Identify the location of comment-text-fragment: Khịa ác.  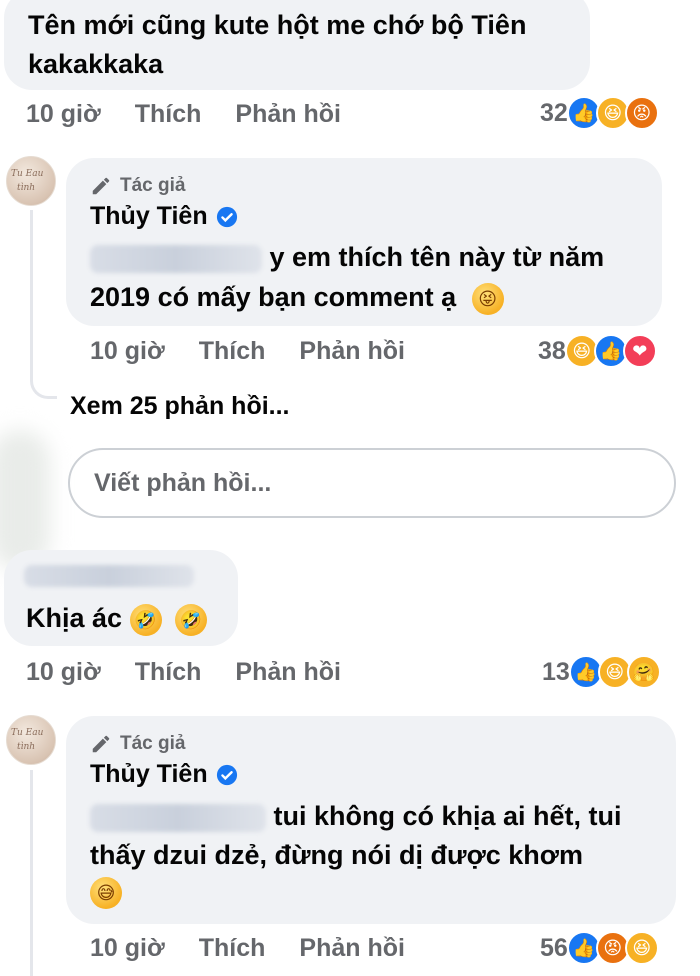
(74, 618).